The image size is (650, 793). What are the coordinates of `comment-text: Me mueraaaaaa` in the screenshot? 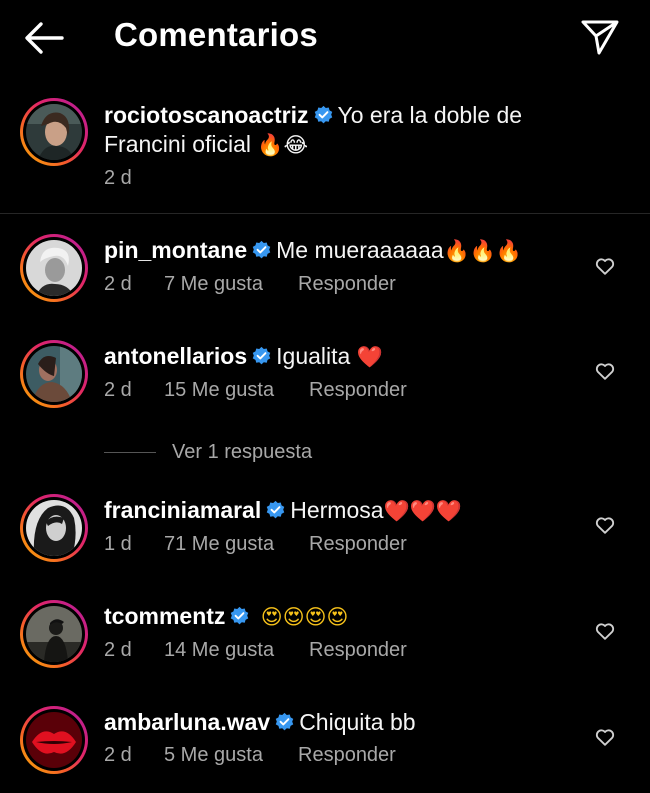 It's located at (360, 250).